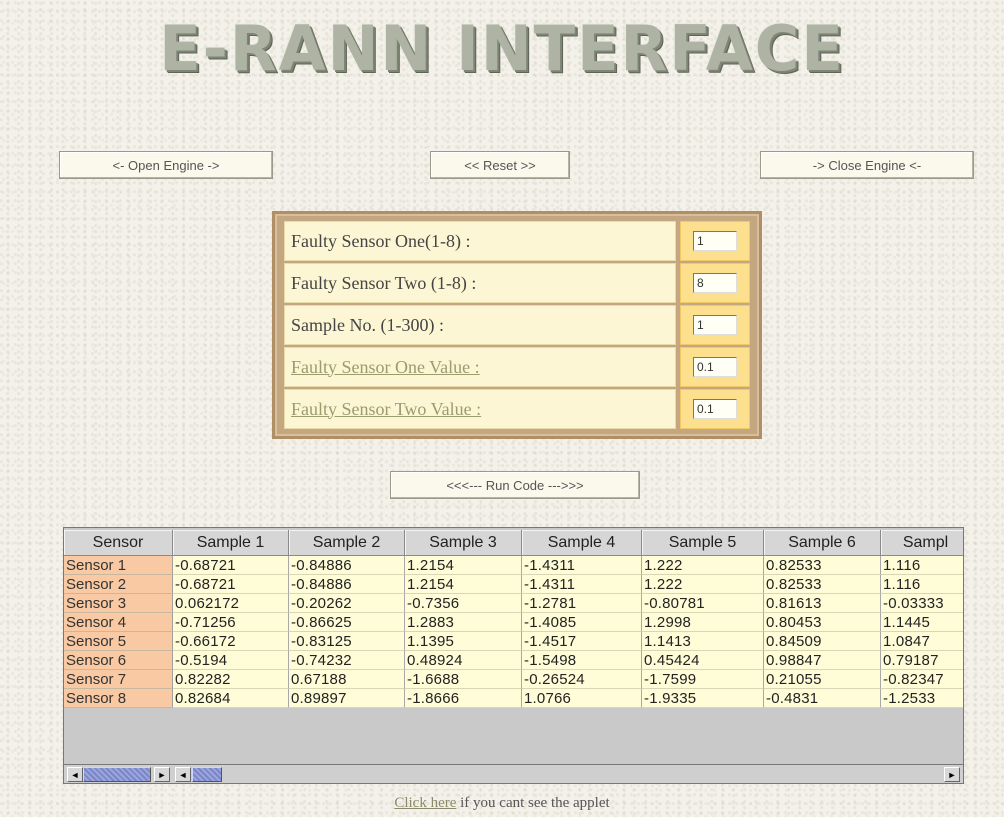 The width and height of the screenshot is (1004, 817). I want to click on table-cell: 0.89897, so click(347, 698).